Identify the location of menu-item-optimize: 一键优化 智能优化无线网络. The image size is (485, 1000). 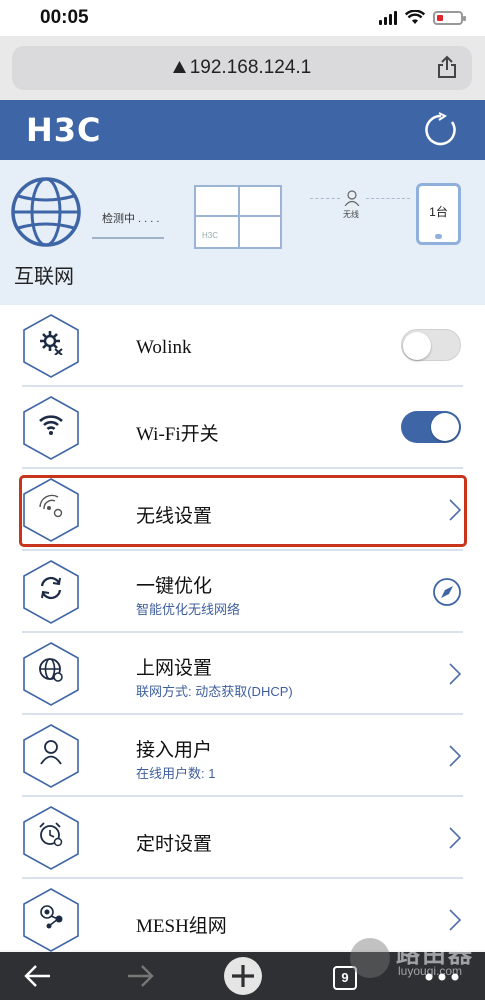
(242, 592).